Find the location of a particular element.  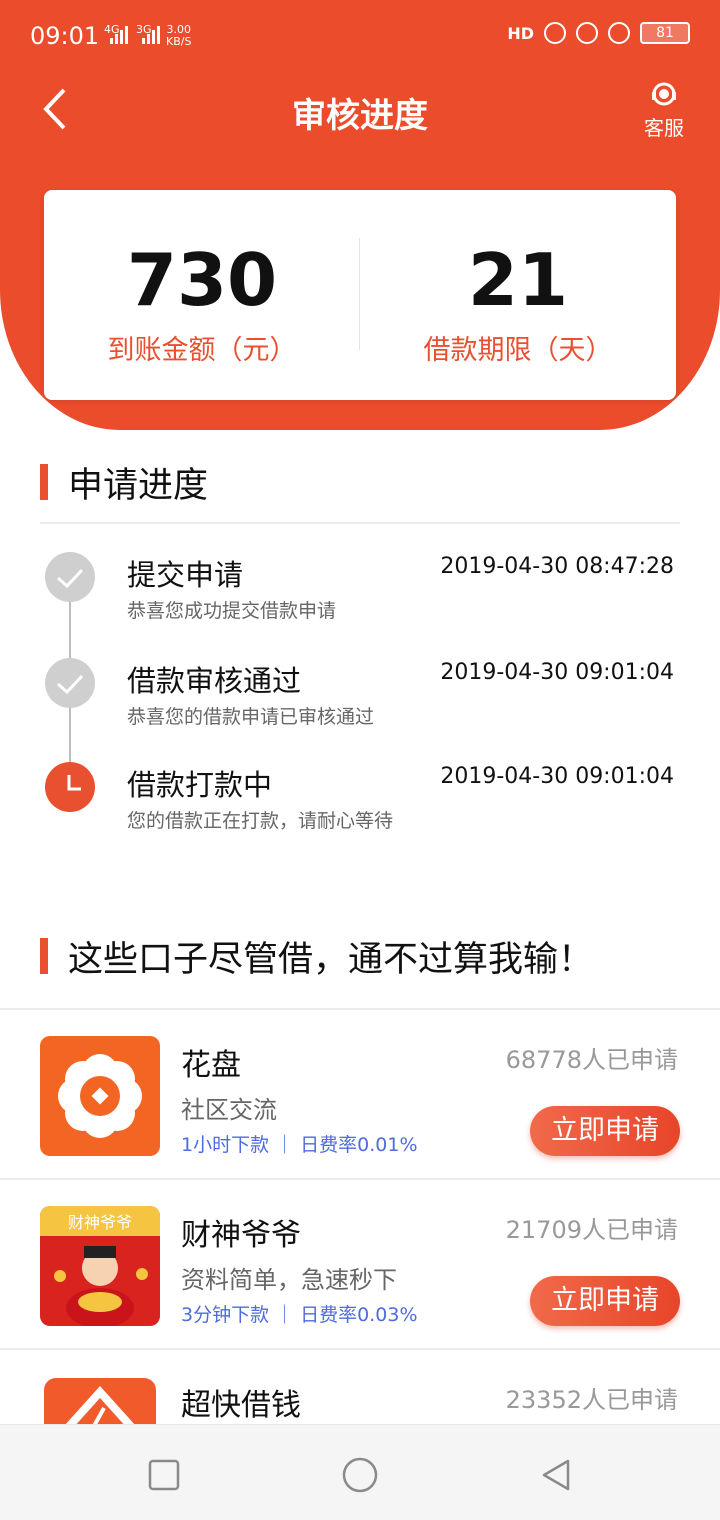

step-title: 借款打款中 is located at coordinates (200, 785).